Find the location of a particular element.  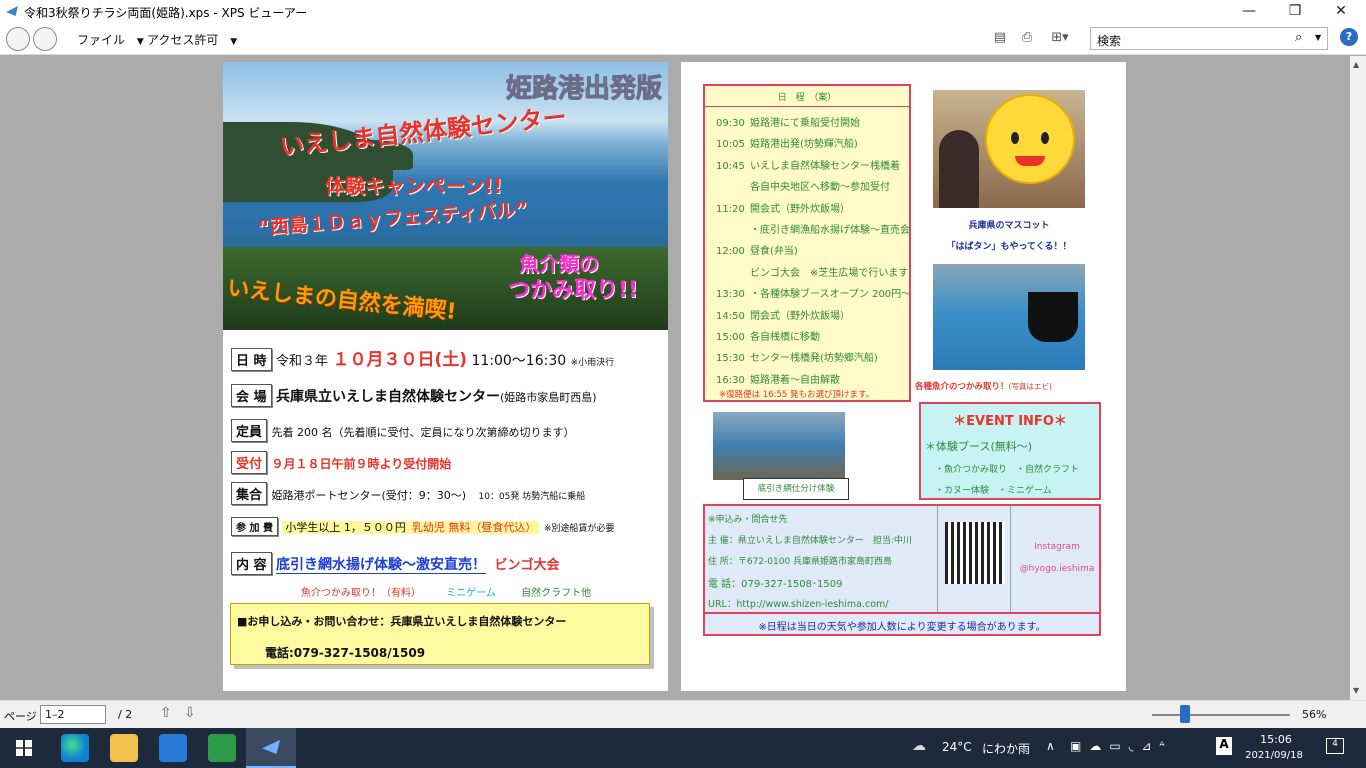

zoom-slider is located at coordinates (1221, 715).